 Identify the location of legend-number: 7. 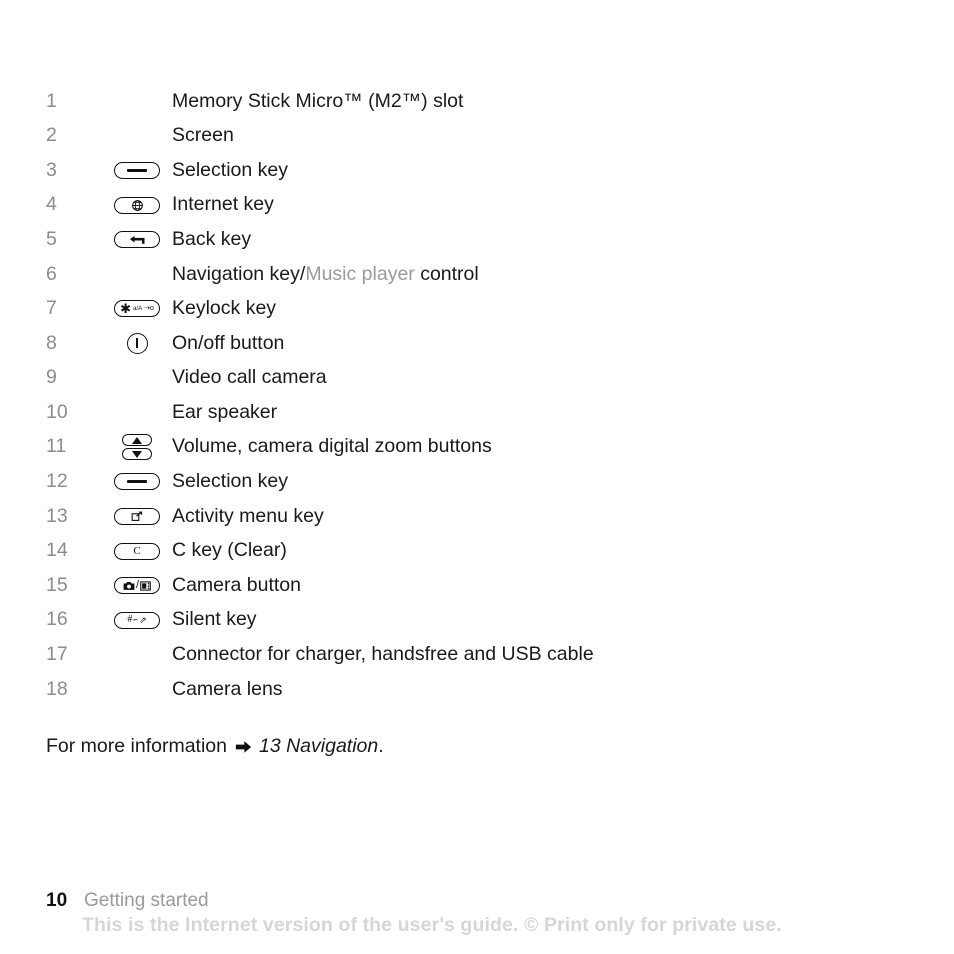
(51, 308).